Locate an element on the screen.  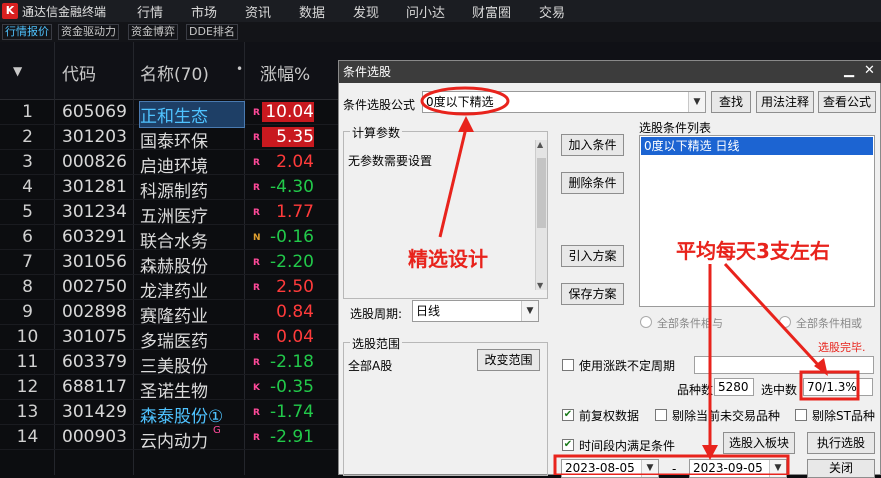
annotation-design-text: 精选设计 is located at coordinates (448, 259).